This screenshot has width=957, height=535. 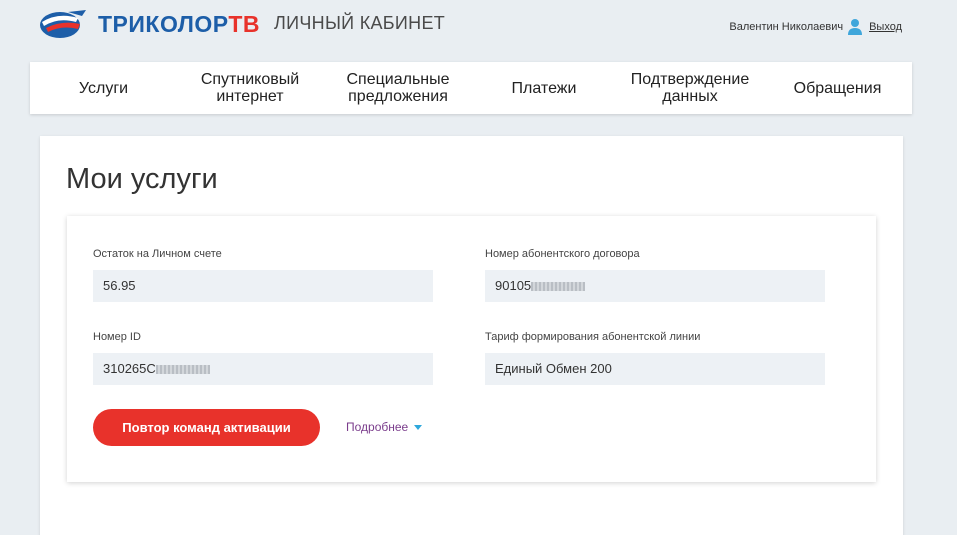 I want to click on logout-link: Выход, so click(x=885, y=27).